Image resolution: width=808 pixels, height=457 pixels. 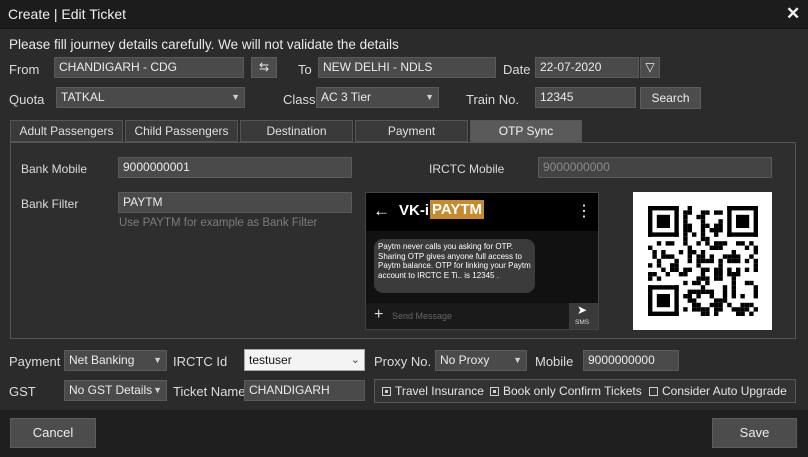 What do you see at coordinates (377, 97) in the screenshot?
I see `class-select: AC 3 Tier ▼` at bounding box center [377, 97].